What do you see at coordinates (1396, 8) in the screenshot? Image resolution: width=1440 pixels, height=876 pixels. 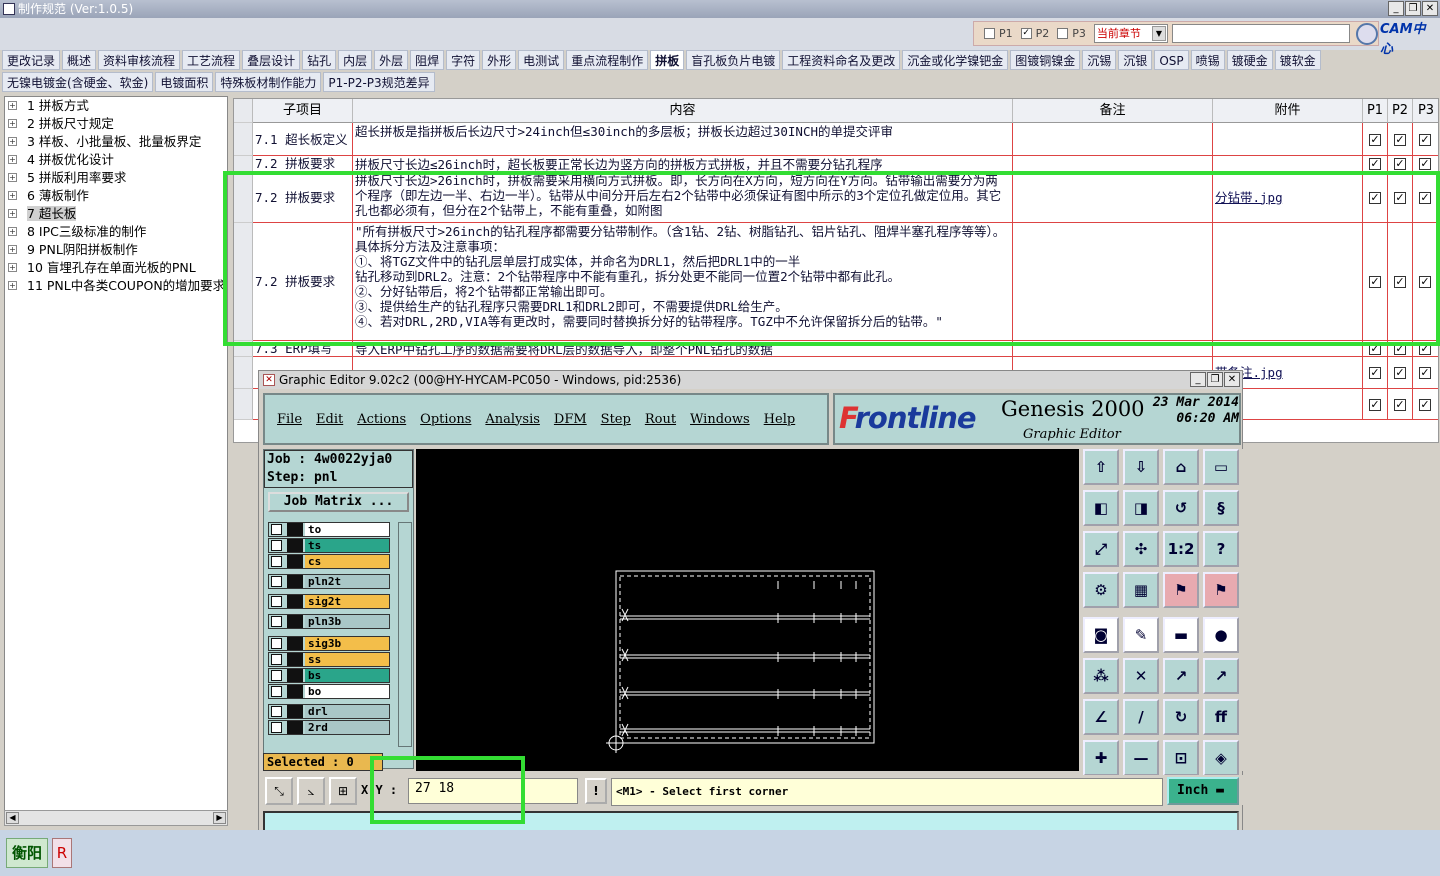 I see `minimize-button: _` at bounding box center [1396, 8].